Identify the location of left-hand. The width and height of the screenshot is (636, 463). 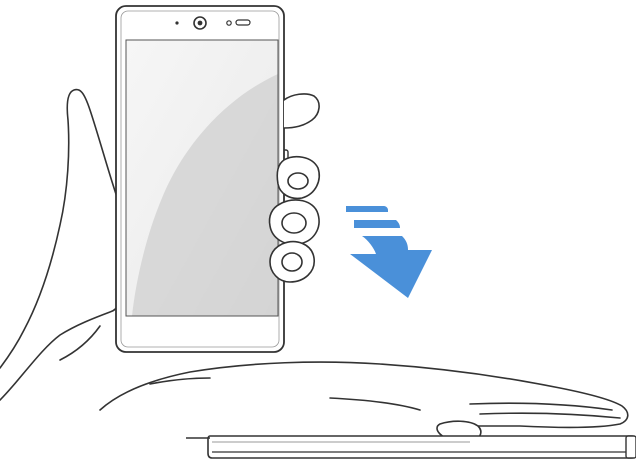
(61, 244).